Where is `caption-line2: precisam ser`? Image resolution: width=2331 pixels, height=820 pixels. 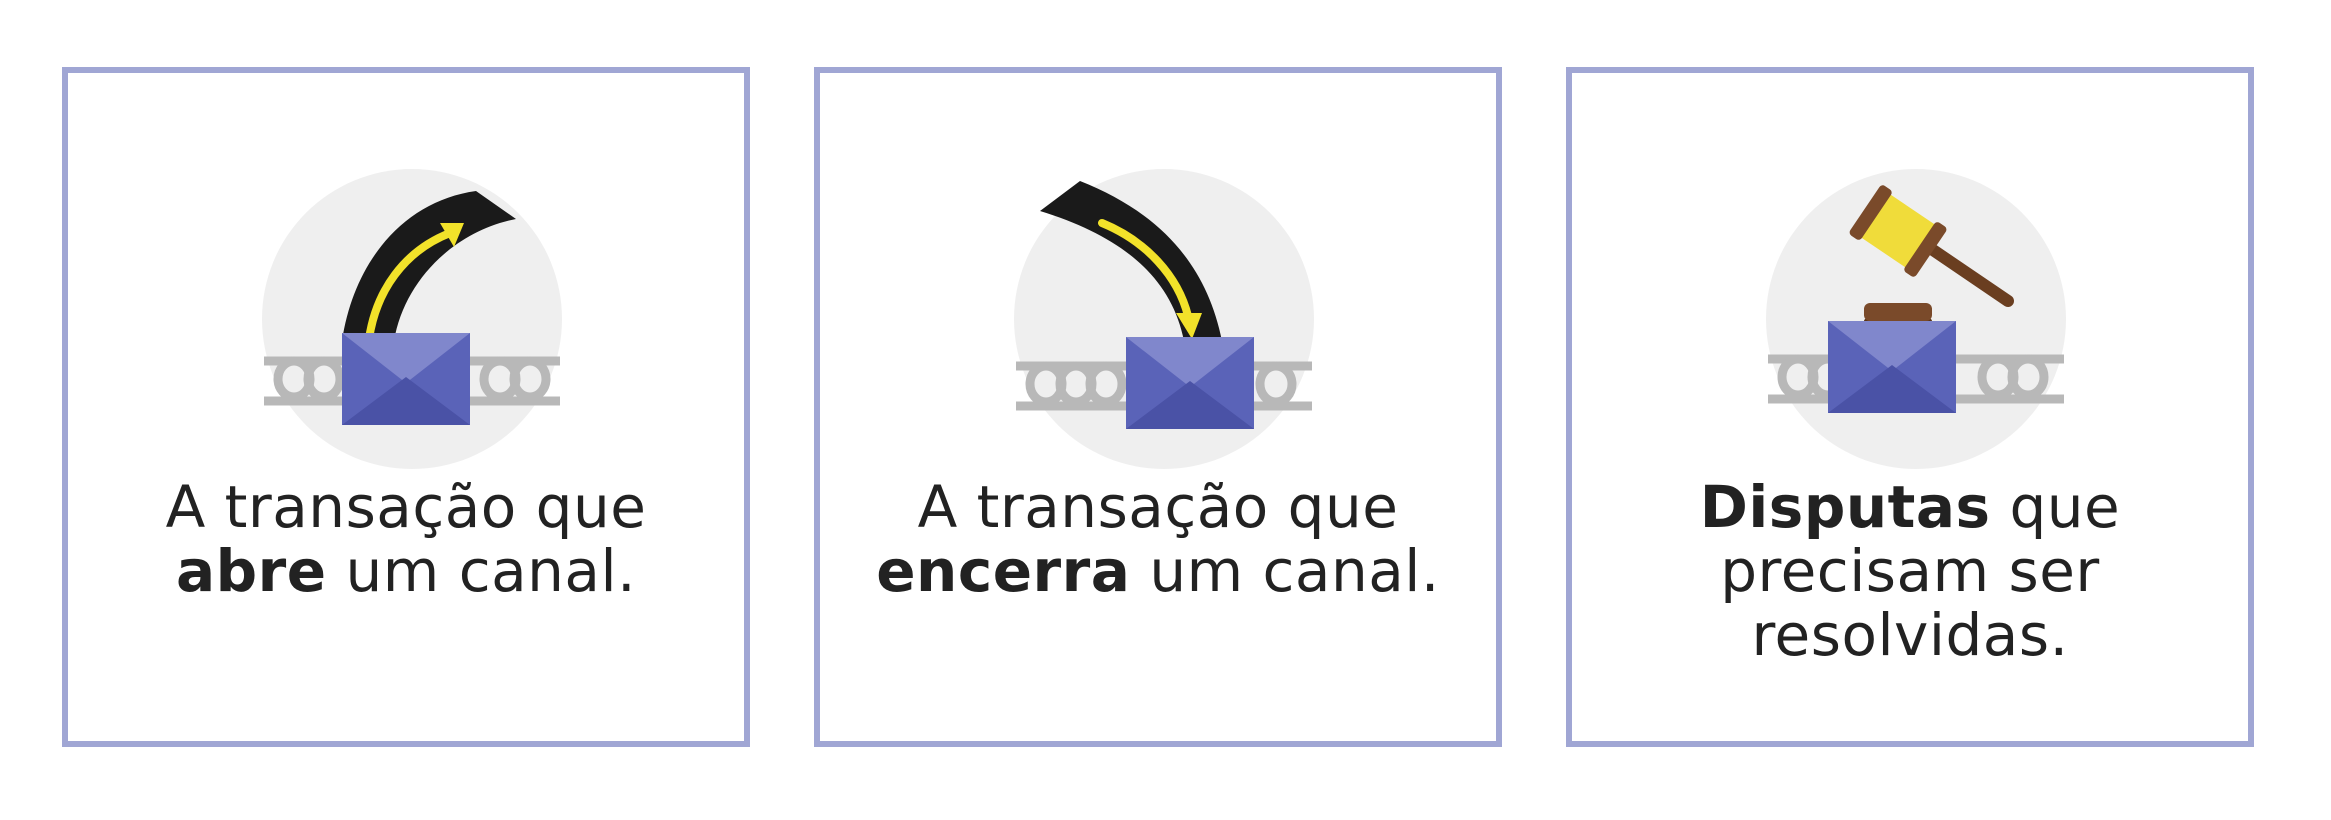
caption-line2: precisam ser is located at coordinates (1910, 571).